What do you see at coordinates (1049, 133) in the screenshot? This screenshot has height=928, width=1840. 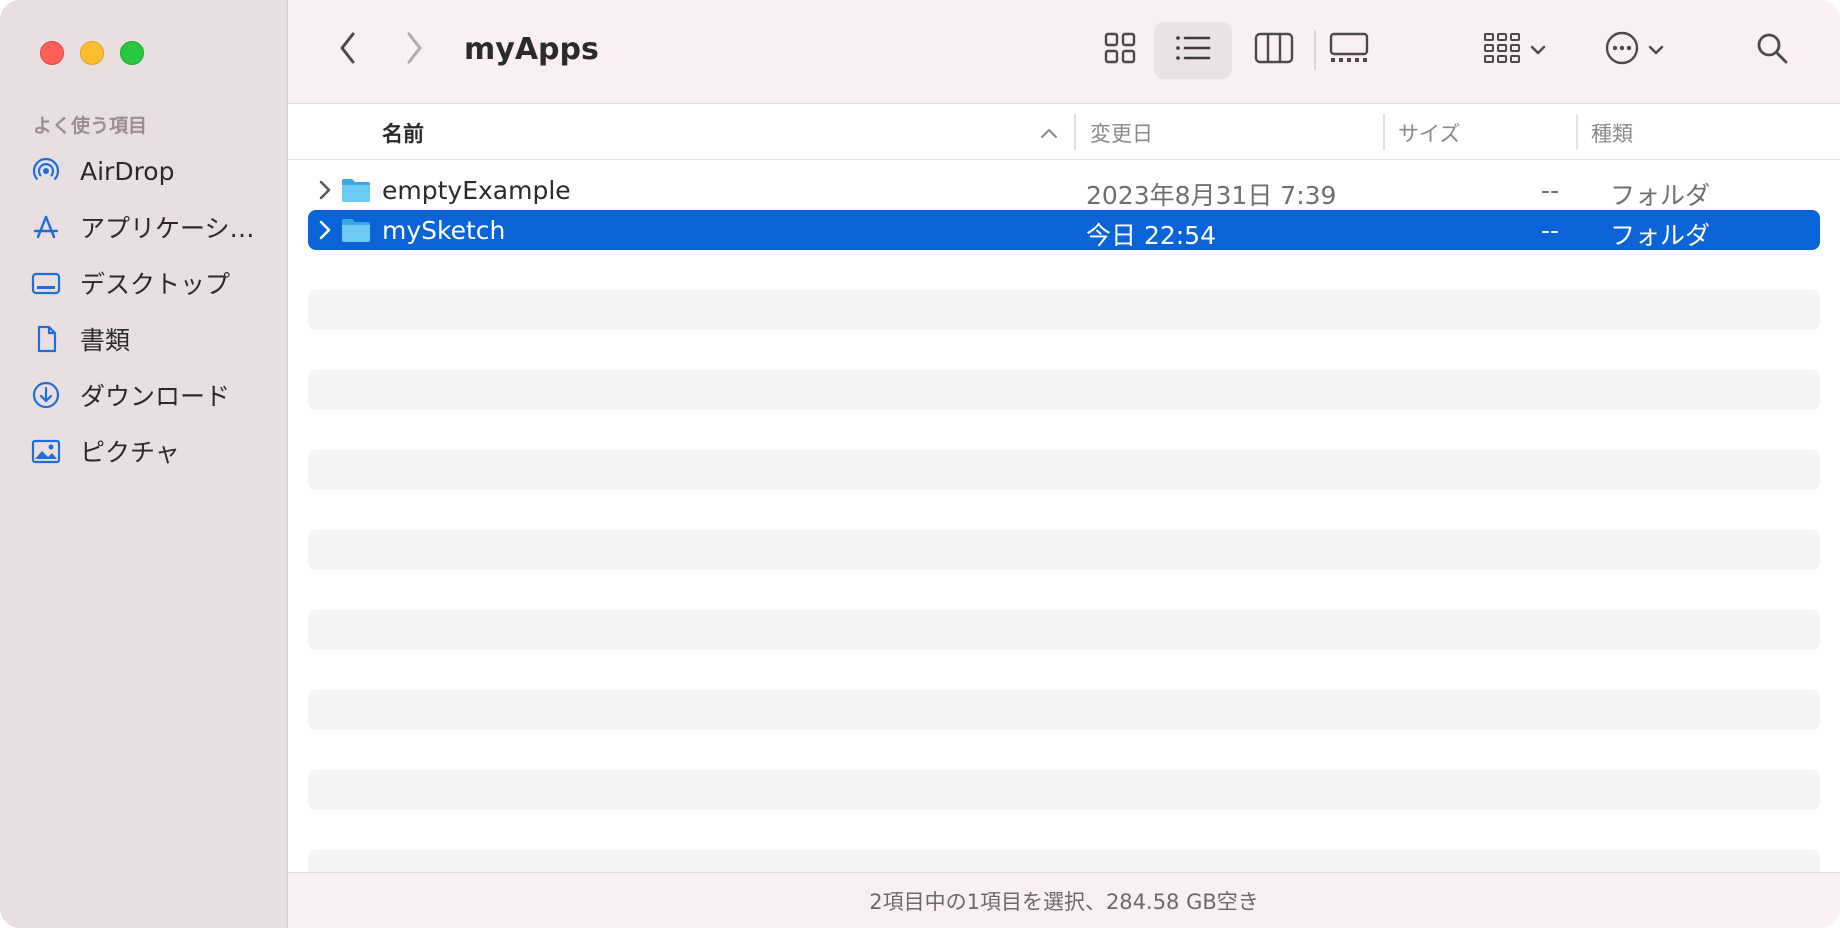 I see `sort-ascending-icon` at bounding box center [1049, 133].